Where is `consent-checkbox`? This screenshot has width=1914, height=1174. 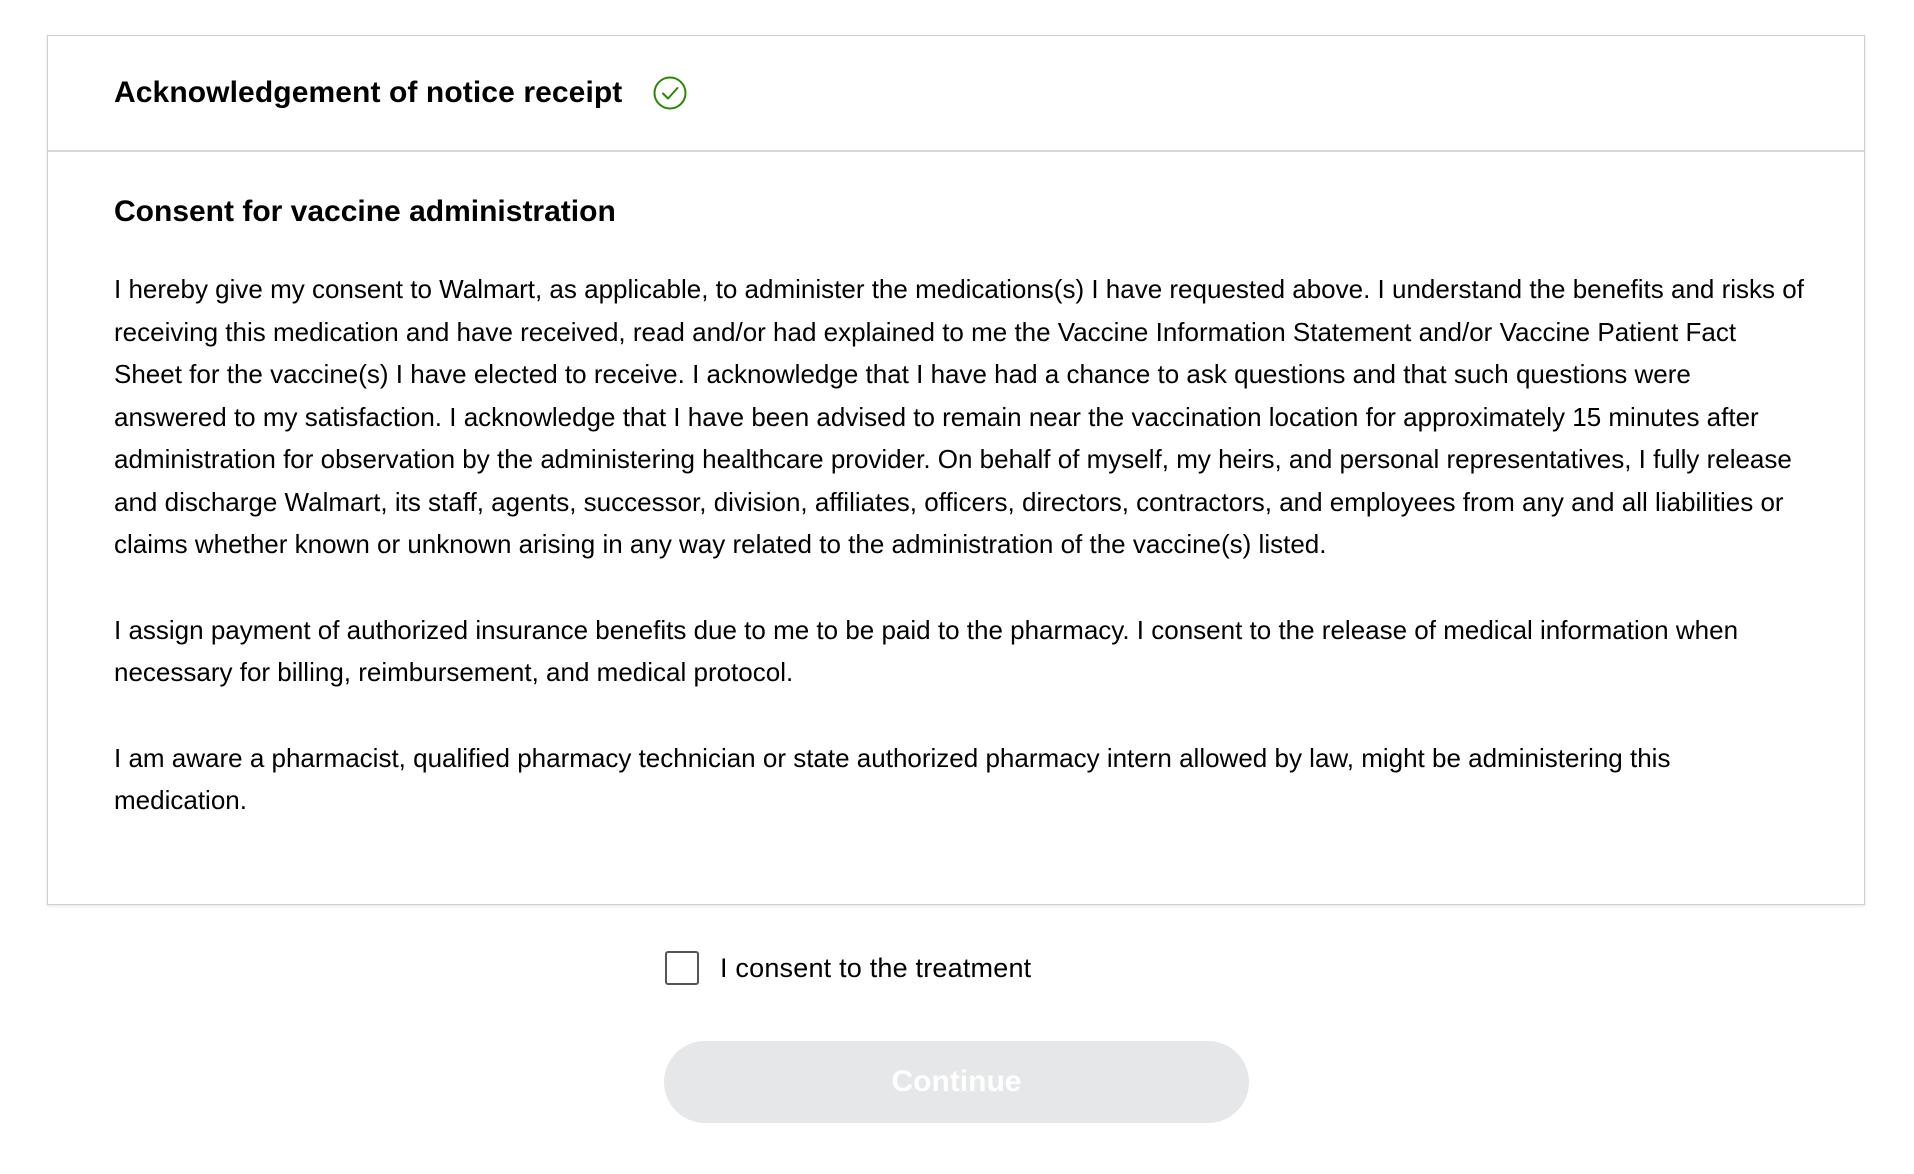
consent-checkbox is located at coordinates (682, 968).